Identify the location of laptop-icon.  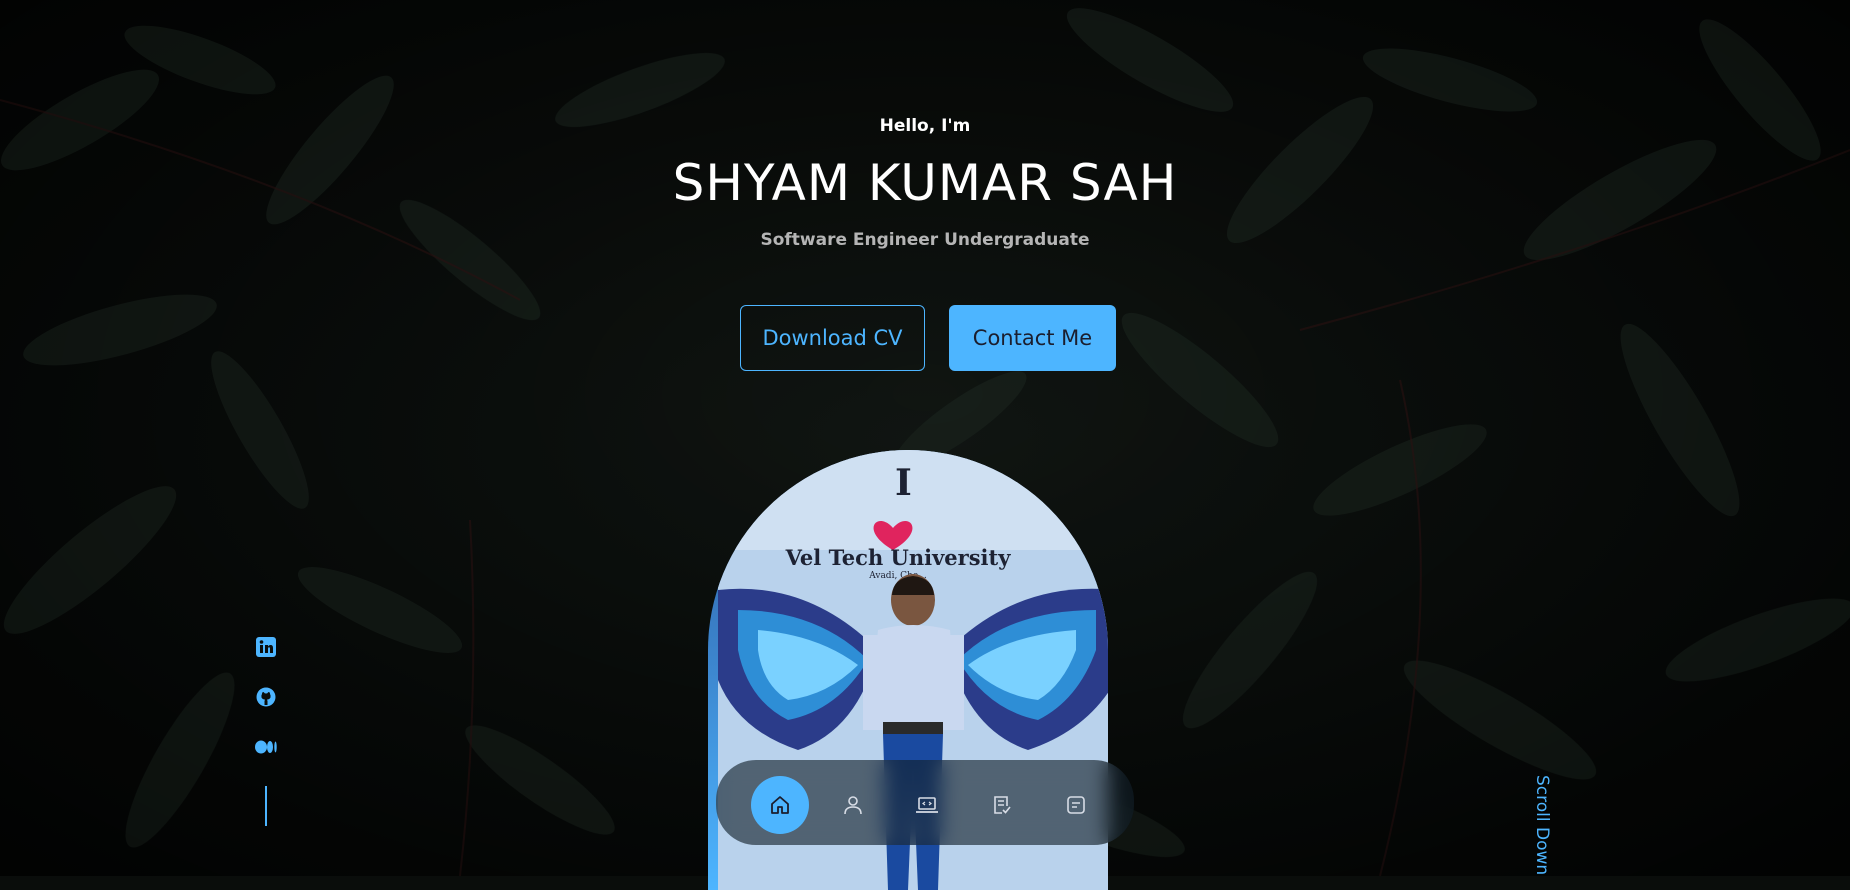
(927, 805).